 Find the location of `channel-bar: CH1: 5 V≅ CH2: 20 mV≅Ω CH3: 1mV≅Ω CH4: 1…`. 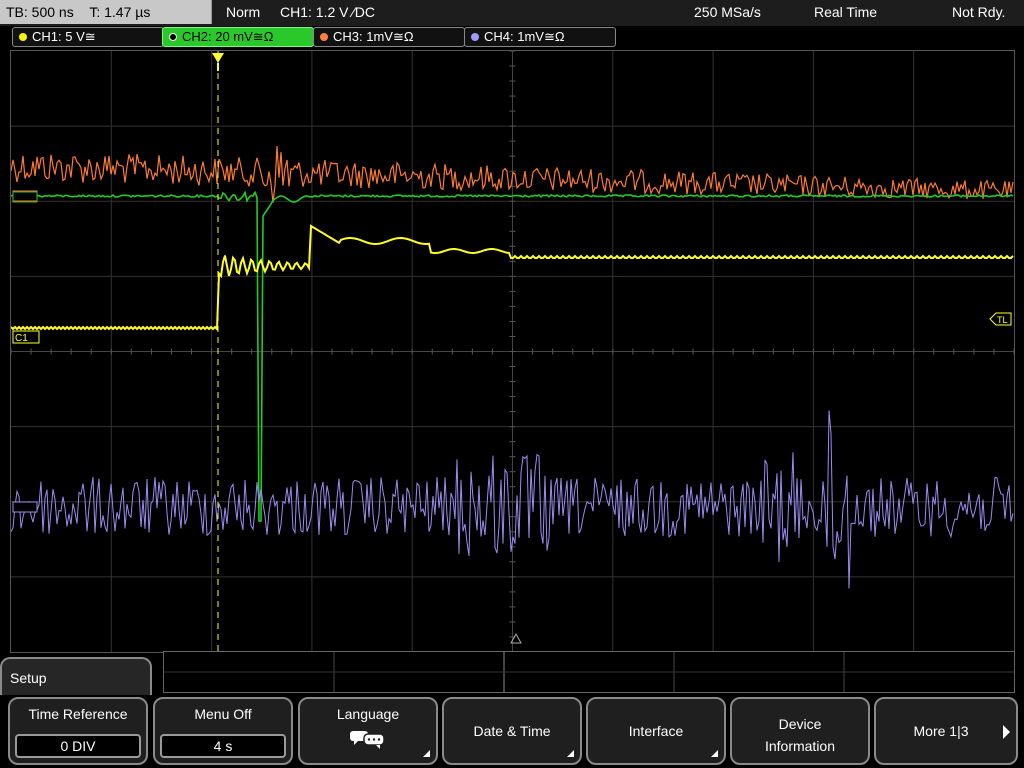

channel-bar: CH1: 5 V≅ CH2: 20 mV≅Ω CH3: 1mV≅Ω CH4: 1… is located at coordinates (512, 37).